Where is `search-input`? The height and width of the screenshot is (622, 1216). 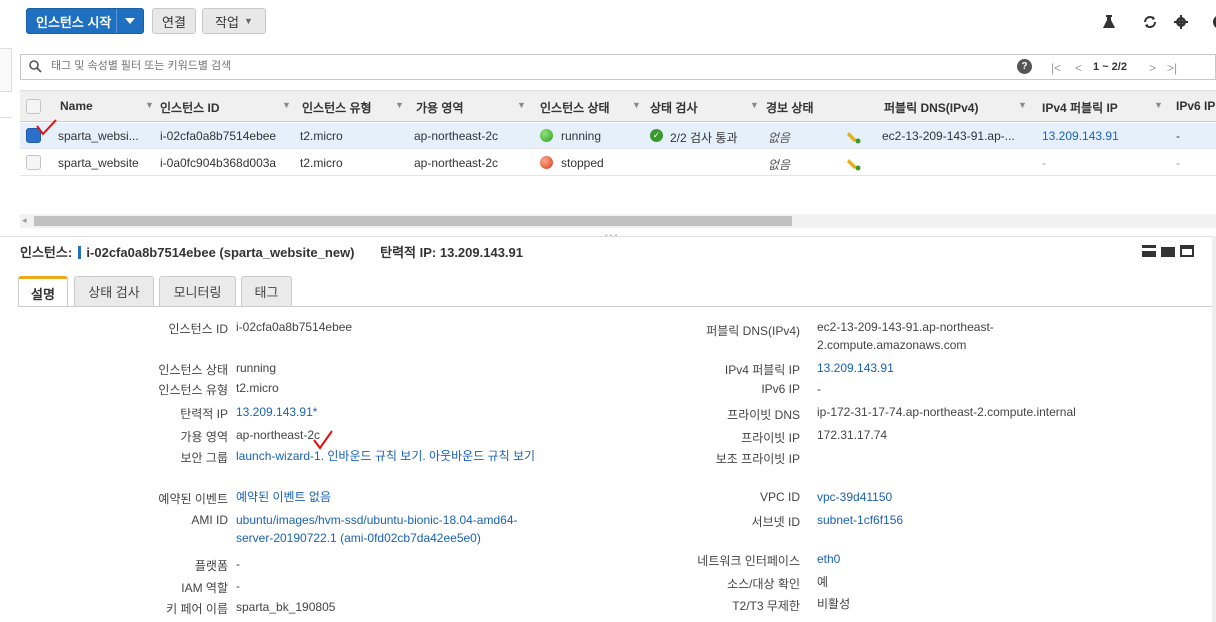 search-input is located at coordinates (501, 66).